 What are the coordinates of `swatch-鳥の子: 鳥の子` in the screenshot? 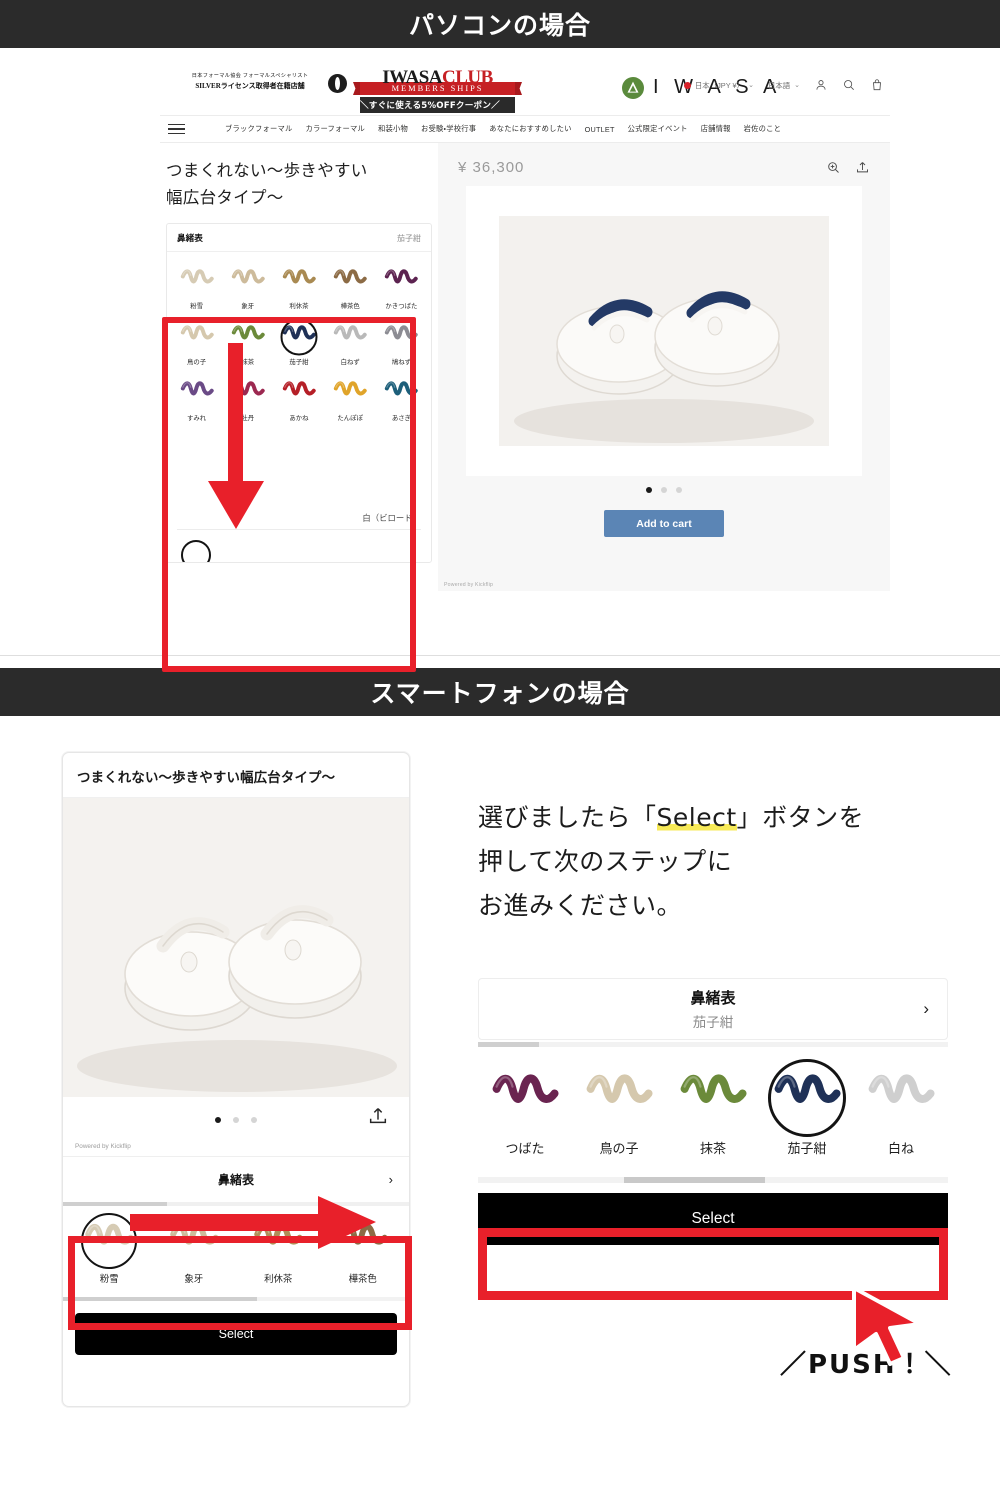 It's located at (619, 1113).